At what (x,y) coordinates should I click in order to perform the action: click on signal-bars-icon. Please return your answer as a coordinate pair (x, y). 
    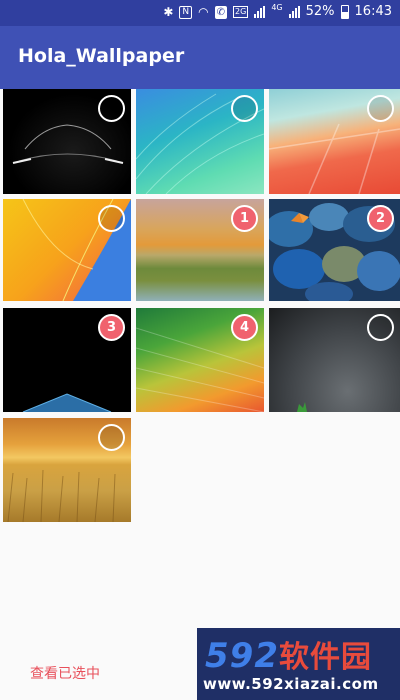
    Looking at the image, I should click on (260, 12).